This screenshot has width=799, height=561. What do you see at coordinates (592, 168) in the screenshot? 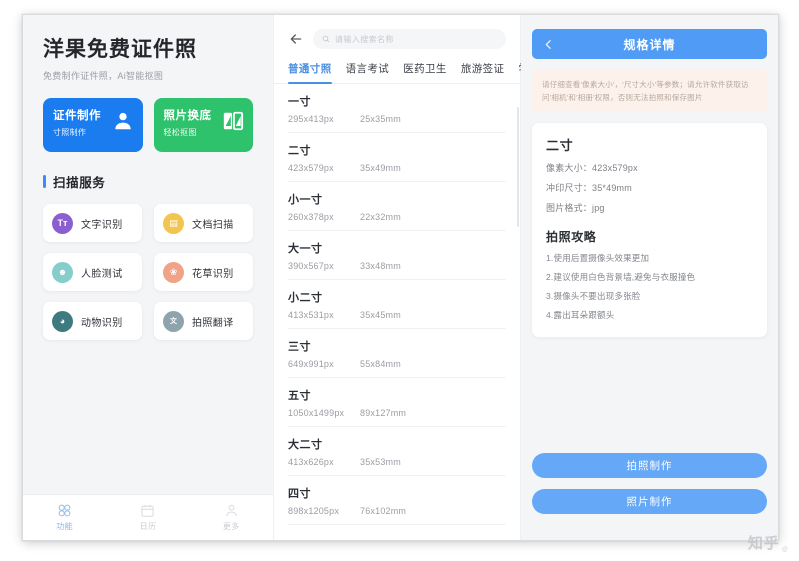
I see `spec-pixel-size: 像素大小：423x579px` at bounding box center [592, 168].